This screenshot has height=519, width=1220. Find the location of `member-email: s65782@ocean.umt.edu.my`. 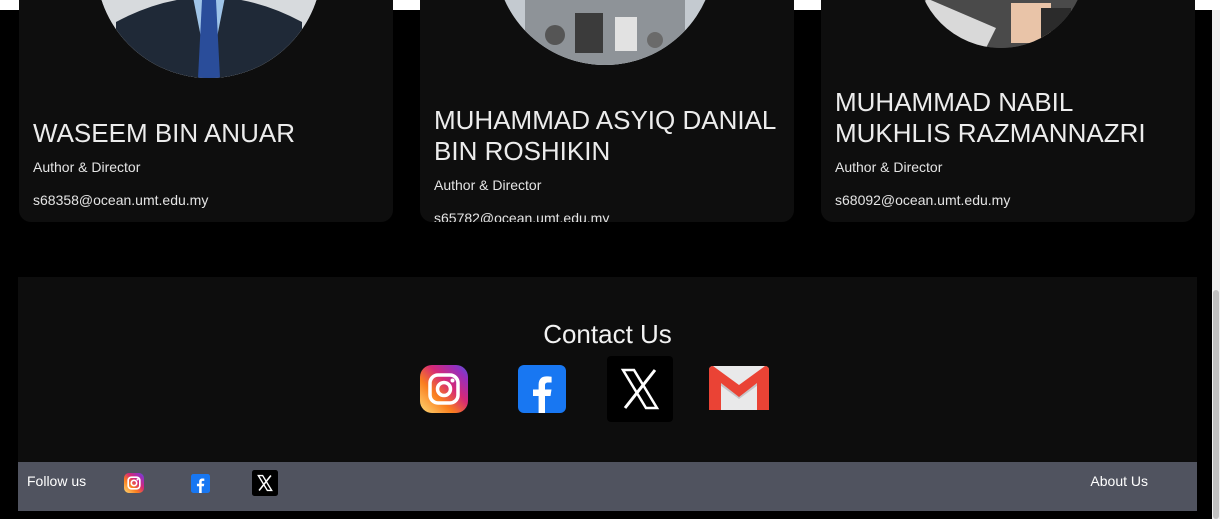

member-email: s65782@ocean.umt.edu.my is located at coordinates (522, 216).